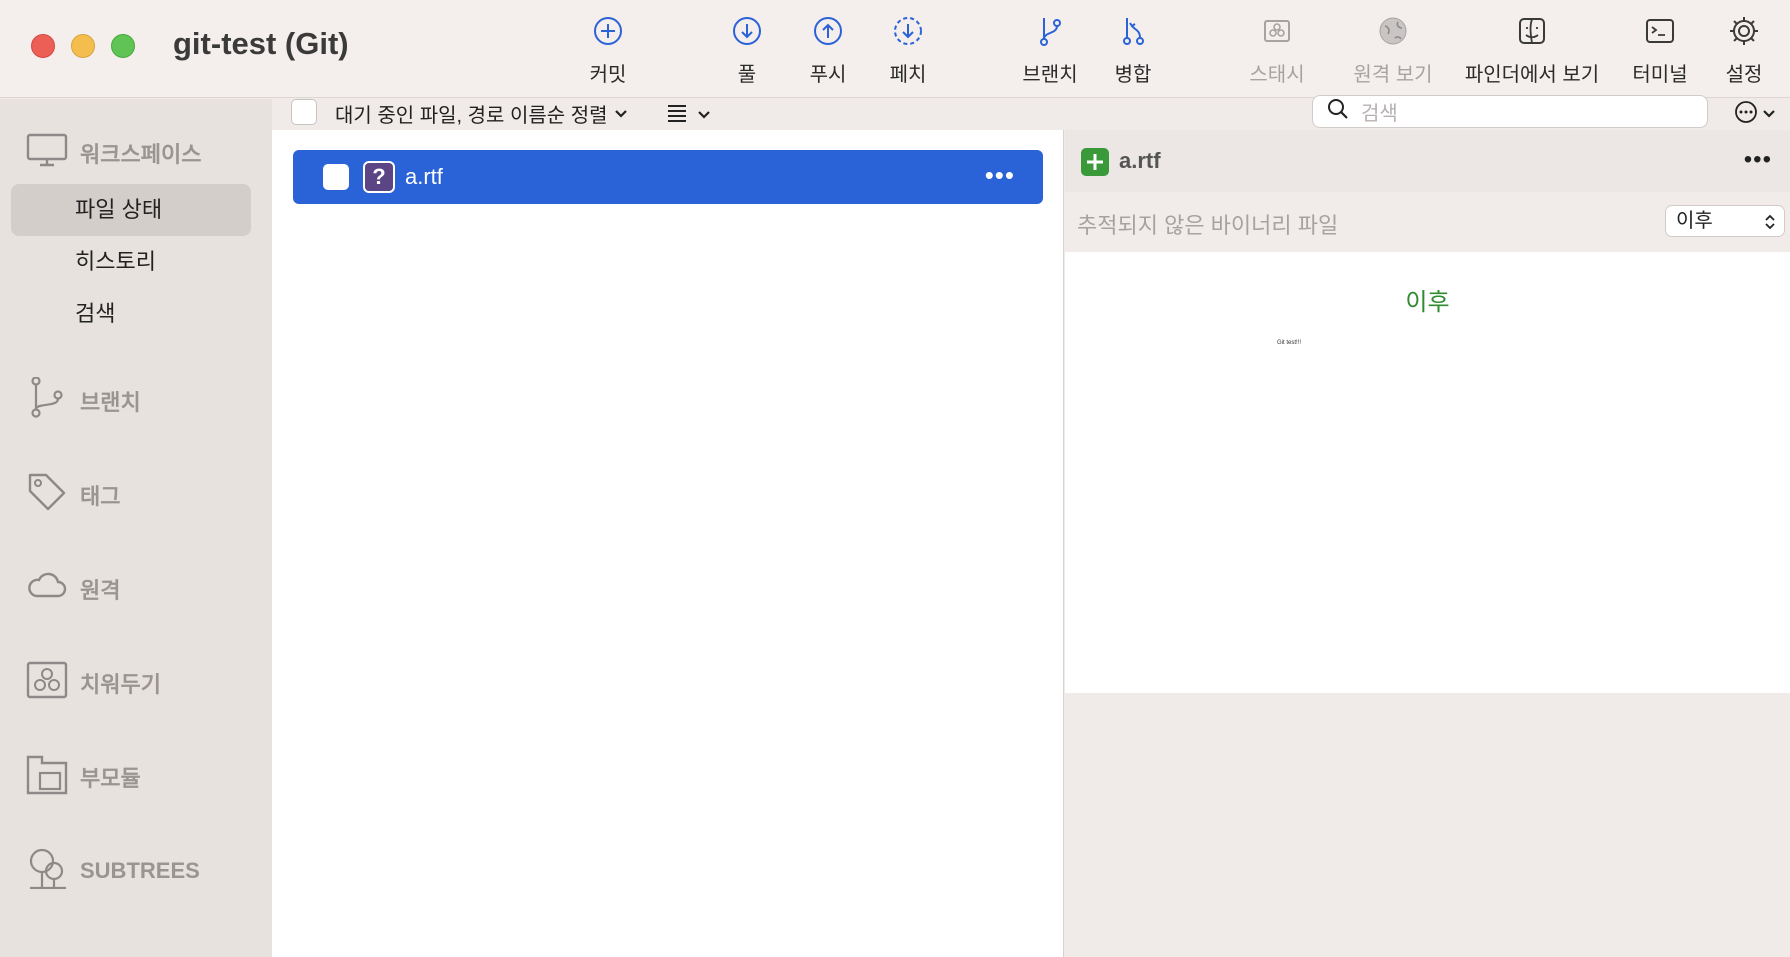 The width and height of the screenshot is (1790, 957). Describe the element at coordinates (100, 496) in the screenshot. I see `sidebar-section-tags-label: 태그` at that location.